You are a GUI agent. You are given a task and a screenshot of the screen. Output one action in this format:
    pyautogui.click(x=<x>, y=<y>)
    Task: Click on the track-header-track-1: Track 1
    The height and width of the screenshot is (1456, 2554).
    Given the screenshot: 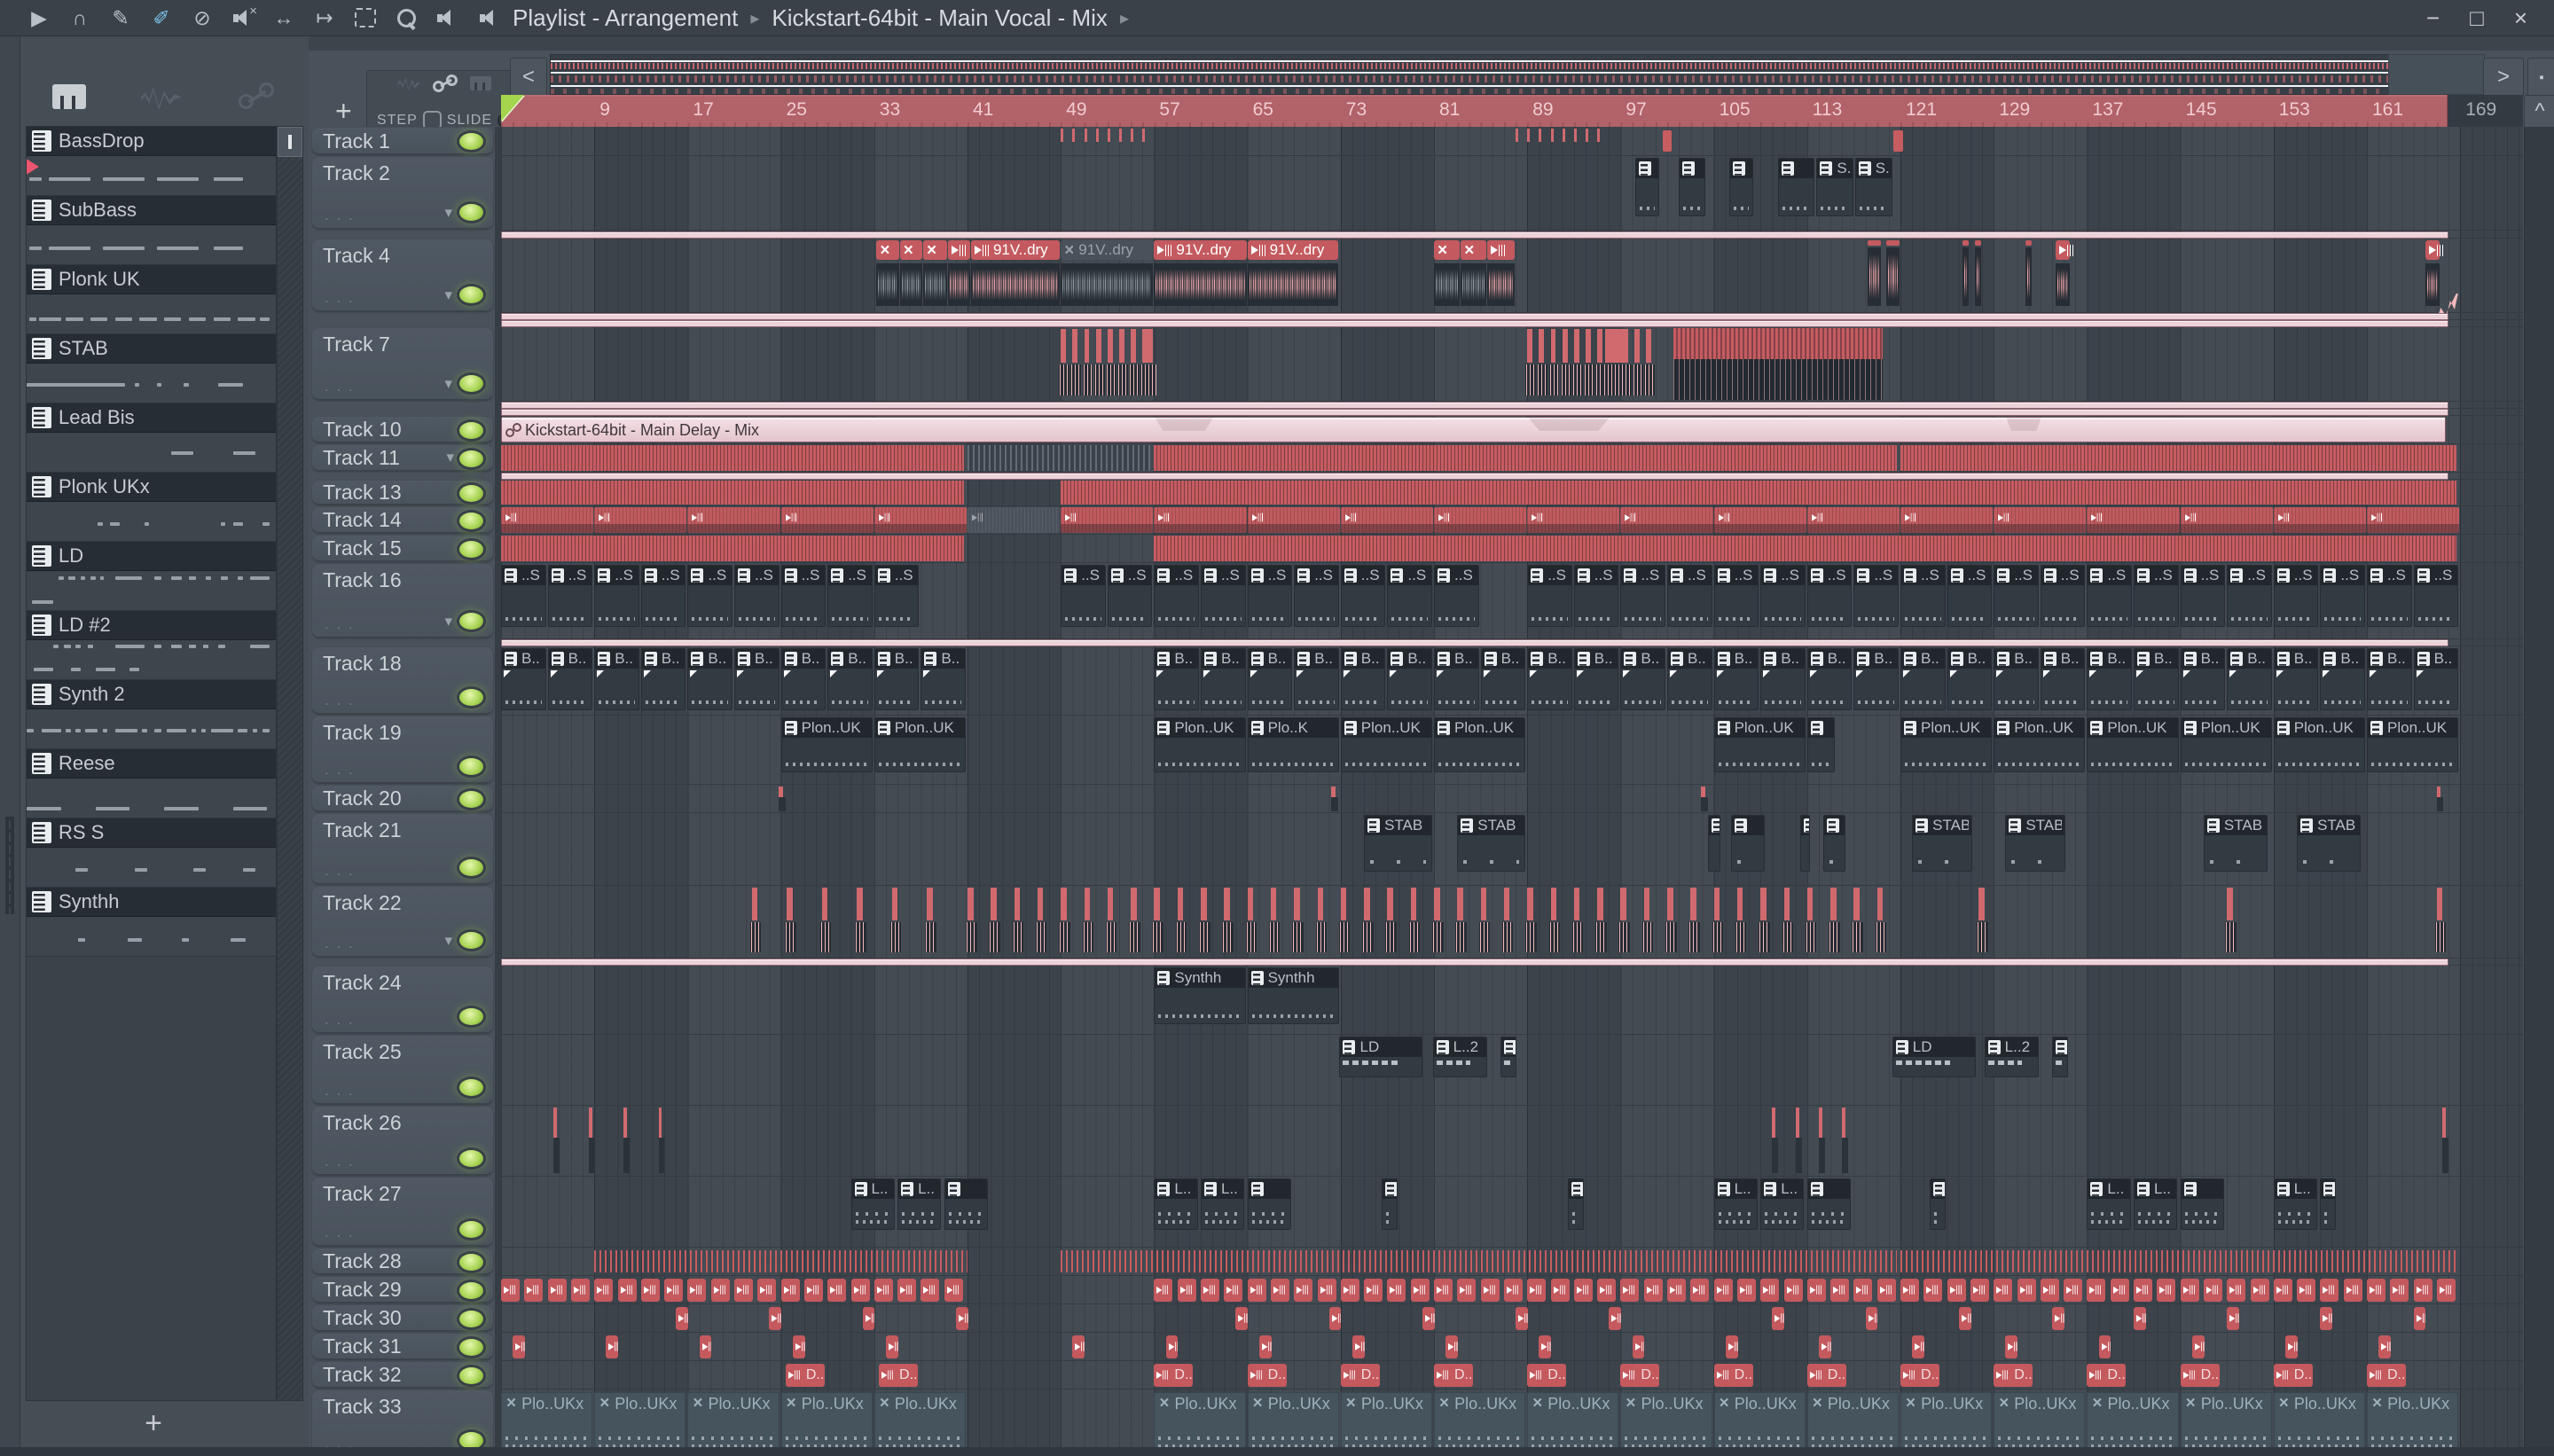 What is the action you would take?
    pyautogui.click(x=402, y=141)
    